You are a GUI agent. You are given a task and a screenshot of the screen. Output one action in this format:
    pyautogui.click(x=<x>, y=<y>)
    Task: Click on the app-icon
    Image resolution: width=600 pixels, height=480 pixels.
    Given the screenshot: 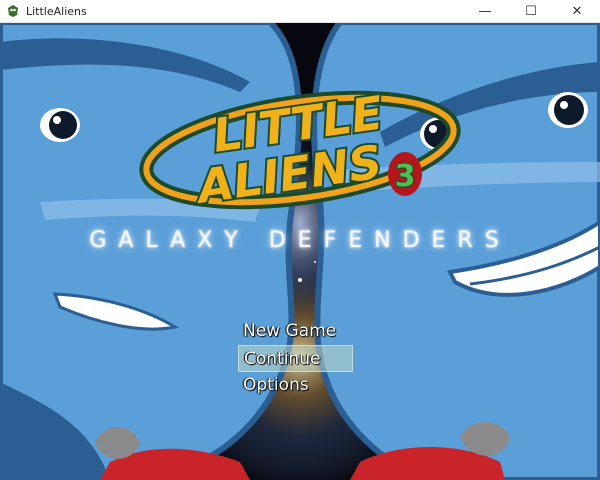 What is the action you would take?
    pyautogui.click(x=13, y=11)
    